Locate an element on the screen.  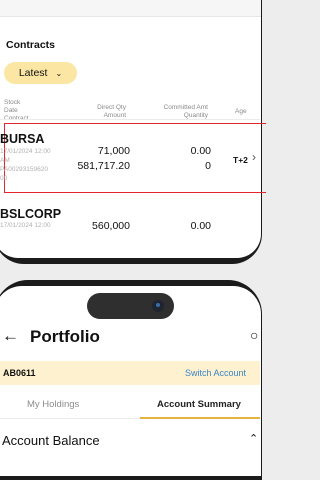
row2-committed-amt: 0.00 is located at coordinates (200, 226).